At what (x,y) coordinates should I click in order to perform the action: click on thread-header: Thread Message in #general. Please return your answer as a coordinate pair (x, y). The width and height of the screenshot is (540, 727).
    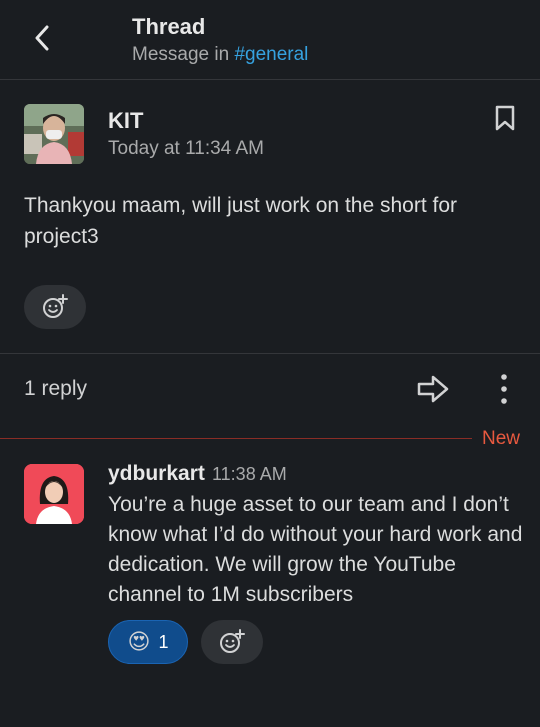
    Looking at the image, I should click on (270, 40).